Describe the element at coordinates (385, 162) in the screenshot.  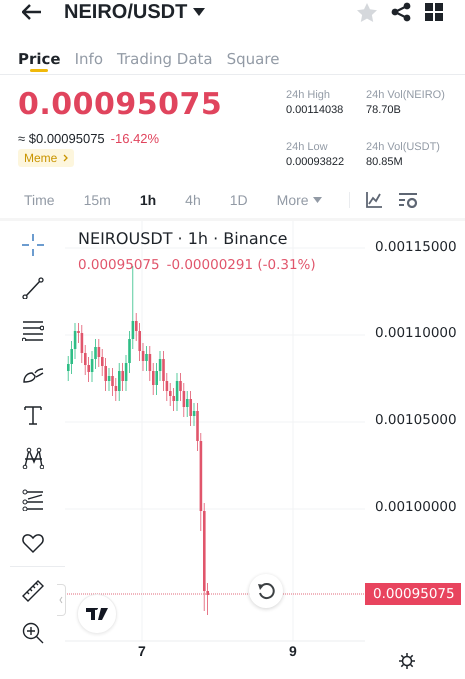
I see `stat-value: 80.85M` at that location.